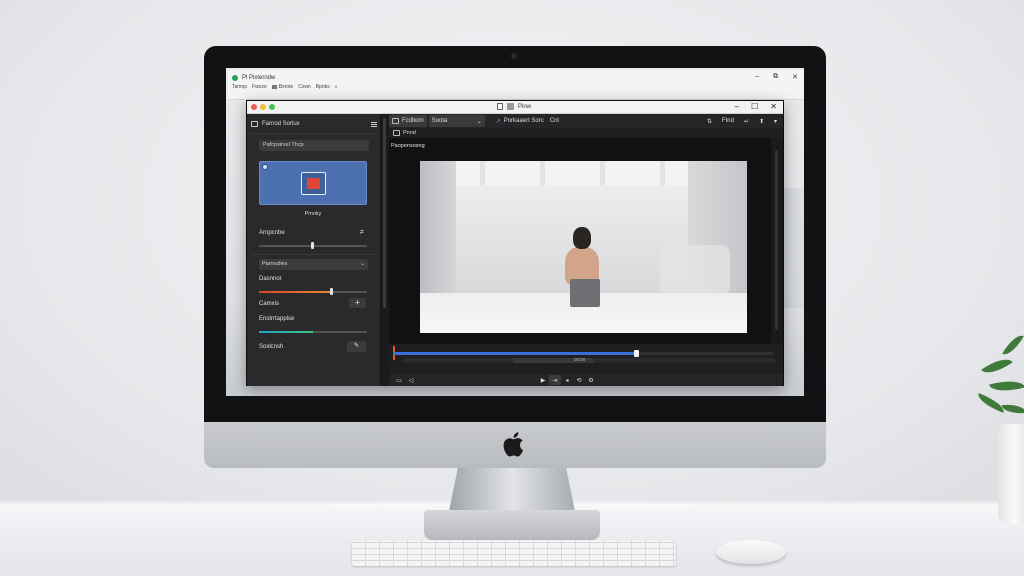 This screenshot has height=576, width=1024. I want to click on find-button: Ftnd, so click(728, 121).